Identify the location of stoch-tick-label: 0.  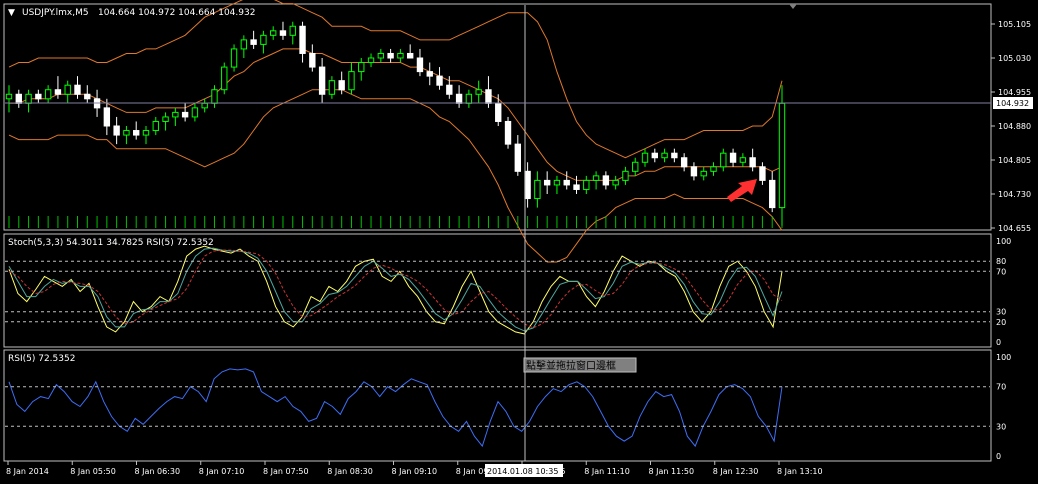
(998, 342).